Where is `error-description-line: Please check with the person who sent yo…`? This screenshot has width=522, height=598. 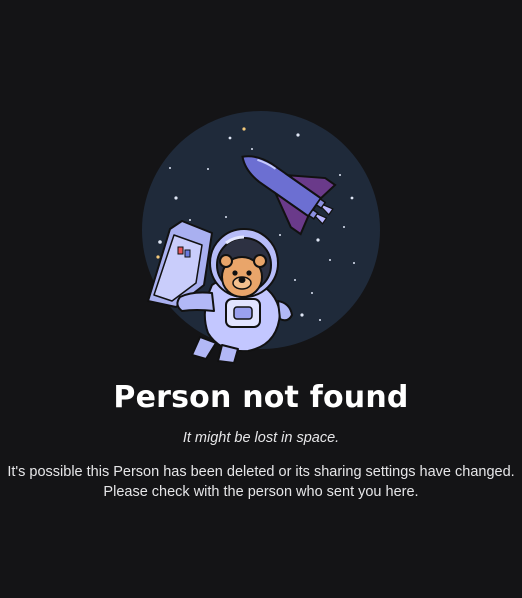
error-description-line: Please check with the person who sent yo… is located at coordinates (261, 492).